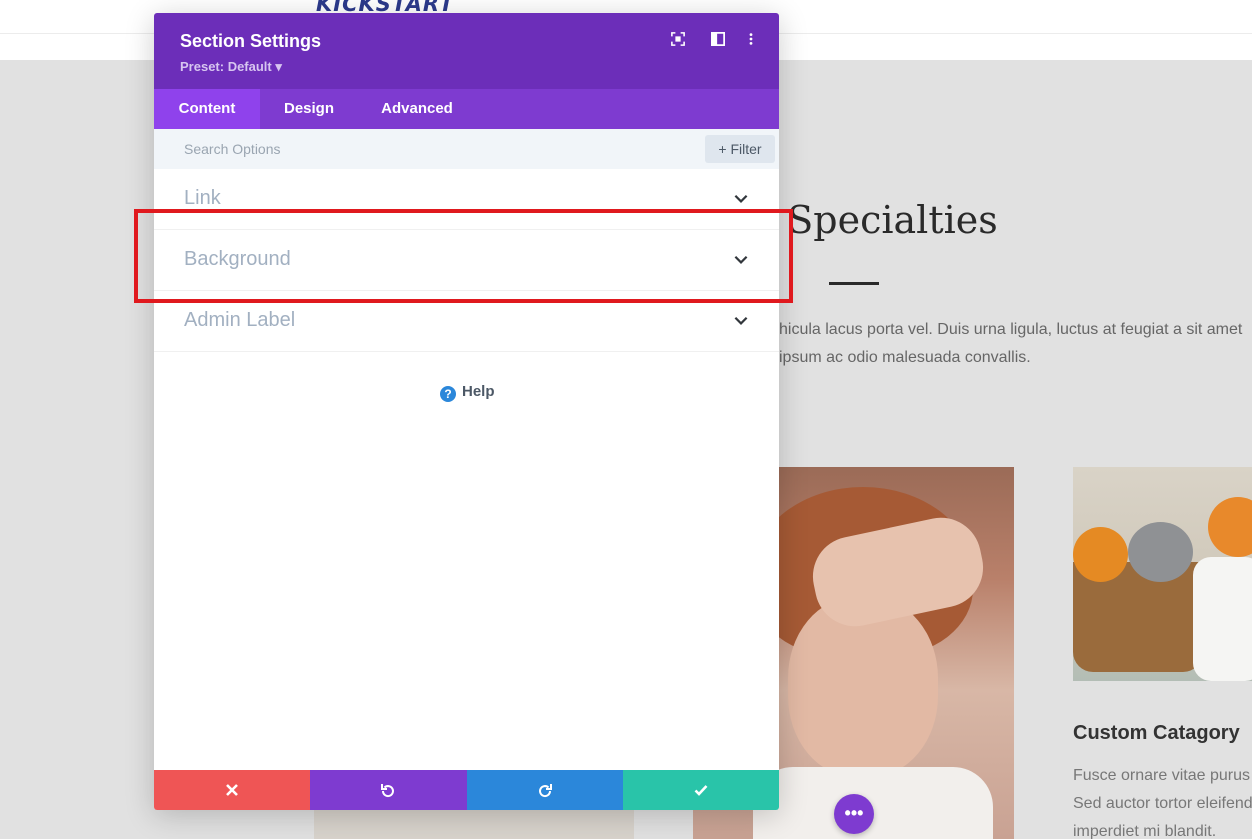 The width and height of the screenshot is (1252, 839). I want to click on help-link: ? Help, so click(467, 392).